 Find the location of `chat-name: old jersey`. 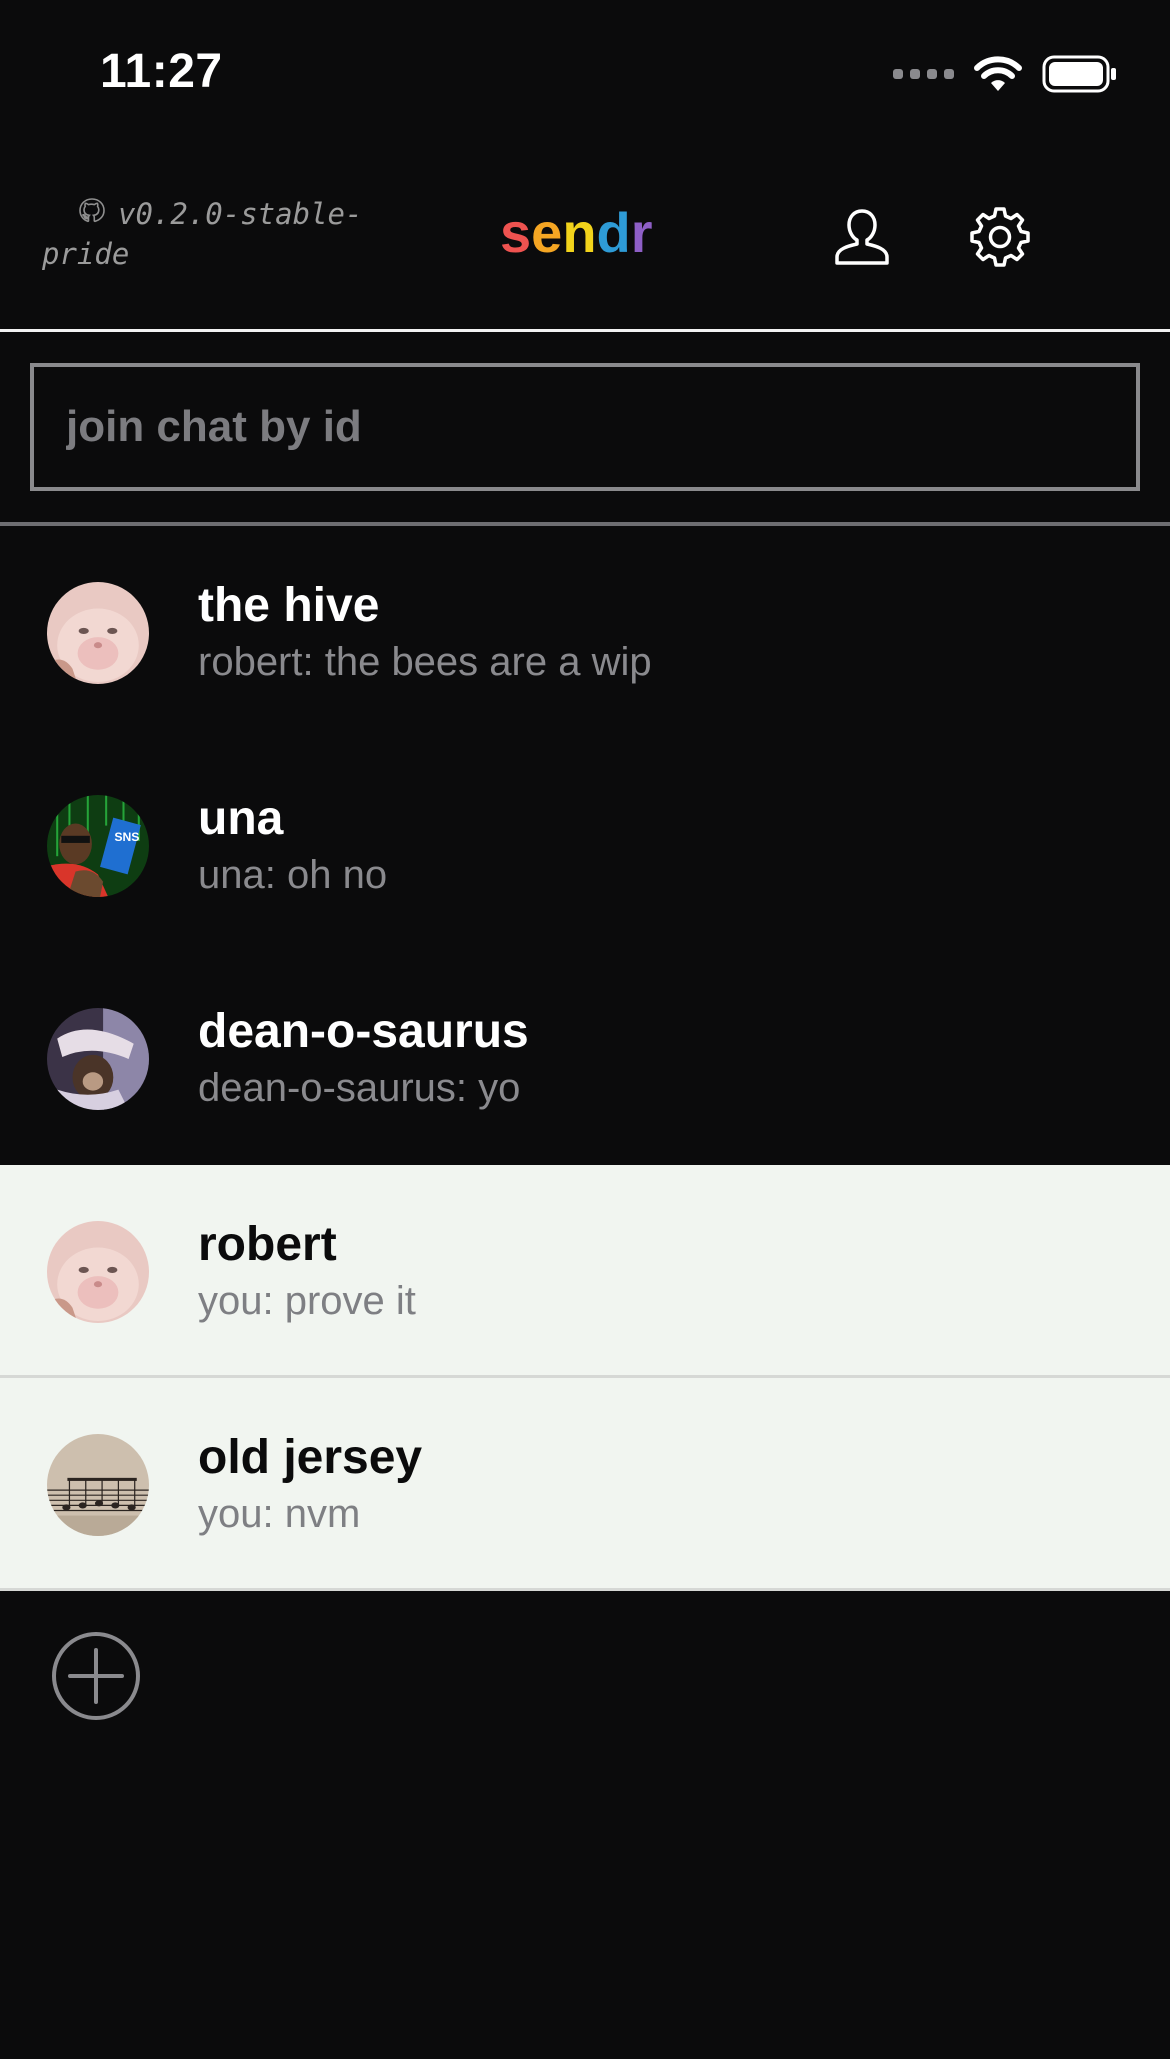

chat-name: old jersey is located at coordinates (310, 1457).